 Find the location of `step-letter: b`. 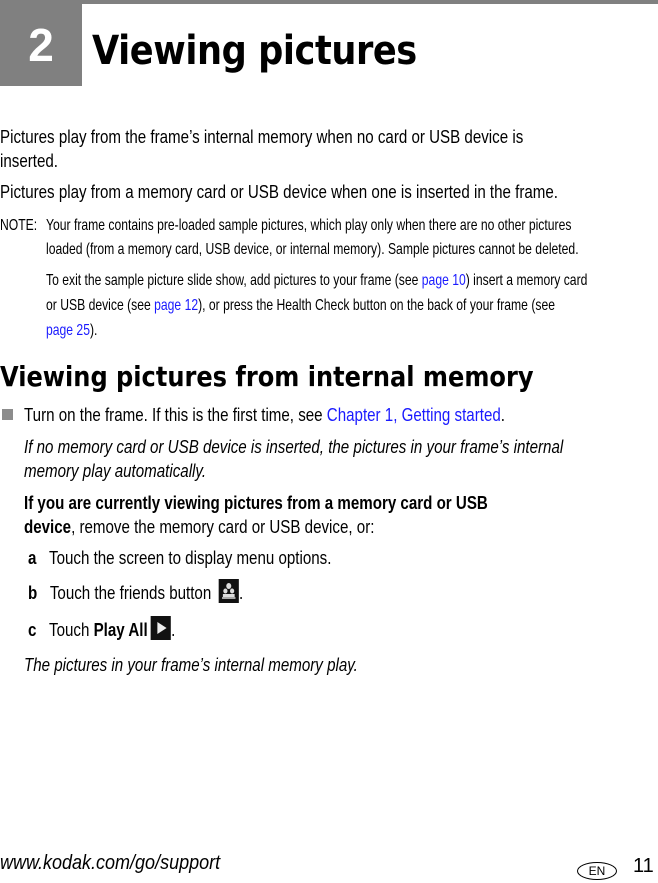

step-letter: b is located at coordinates (33, 593).